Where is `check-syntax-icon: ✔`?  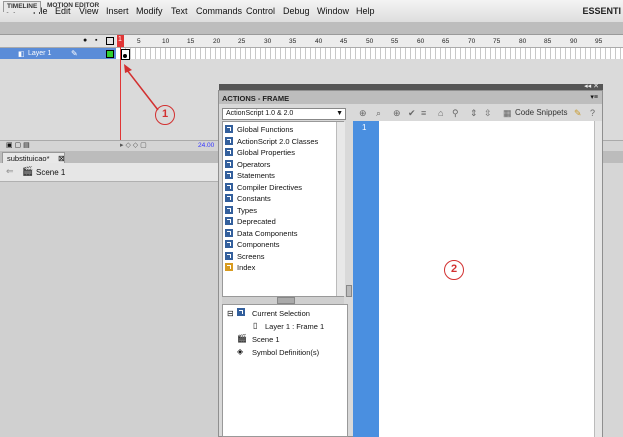 check-syntax-icon: ✔ is located at coordinates (412, 113).